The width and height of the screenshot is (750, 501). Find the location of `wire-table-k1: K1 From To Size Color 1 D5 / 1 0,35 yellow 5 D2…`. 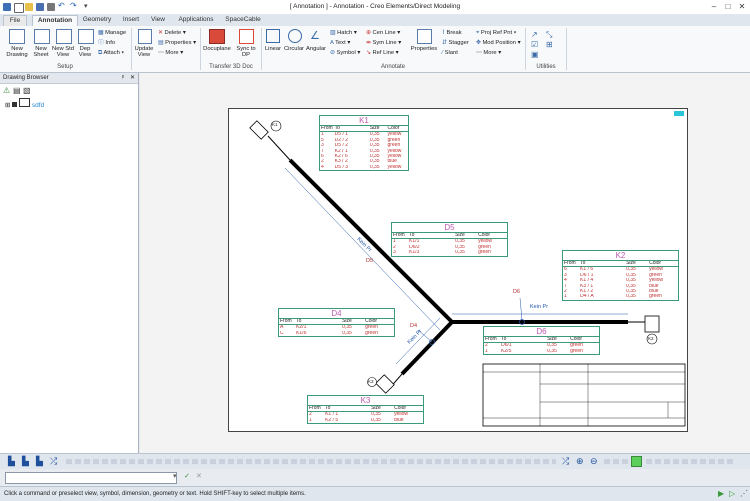

wire-table-k1: K1 From To Size Color 1 D5 / 1 0,35 yellow 5 D2… is located at coordinates (364, 143).